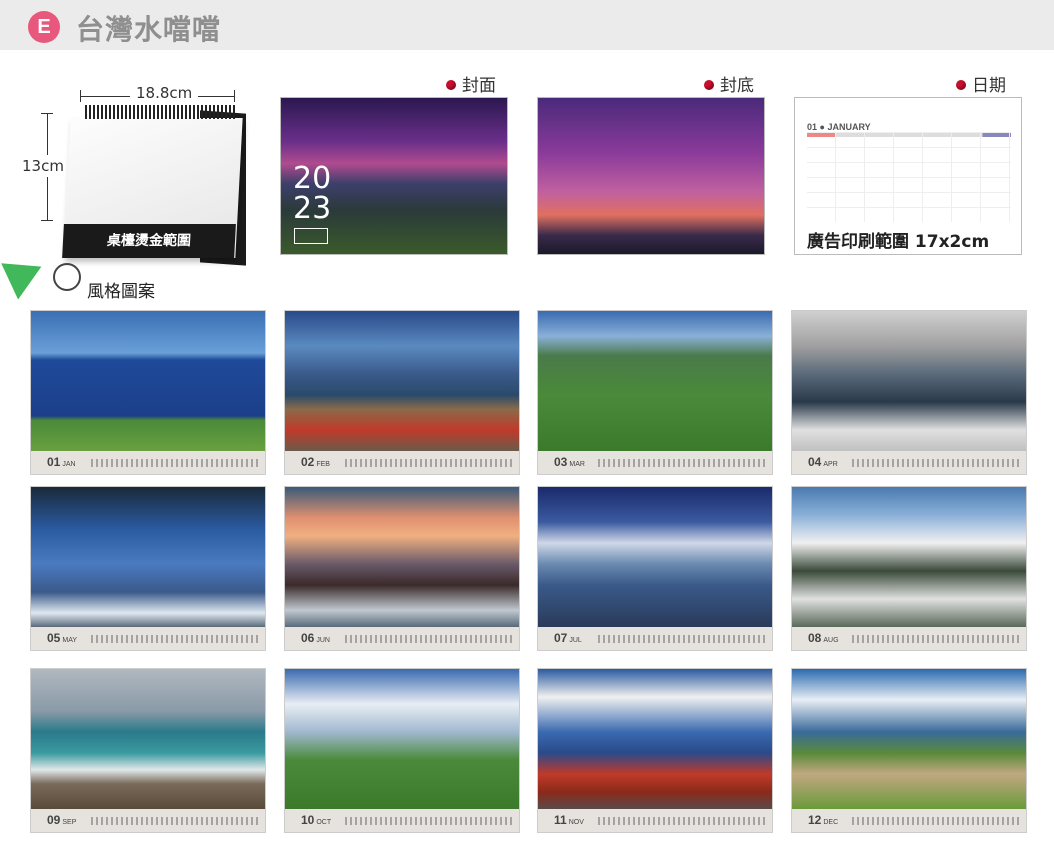  What do you see at coordinates (839, 127) in the screenshot?
I see `date-month-header: 01 ● JANUARY` at bounding box center [839, 127].